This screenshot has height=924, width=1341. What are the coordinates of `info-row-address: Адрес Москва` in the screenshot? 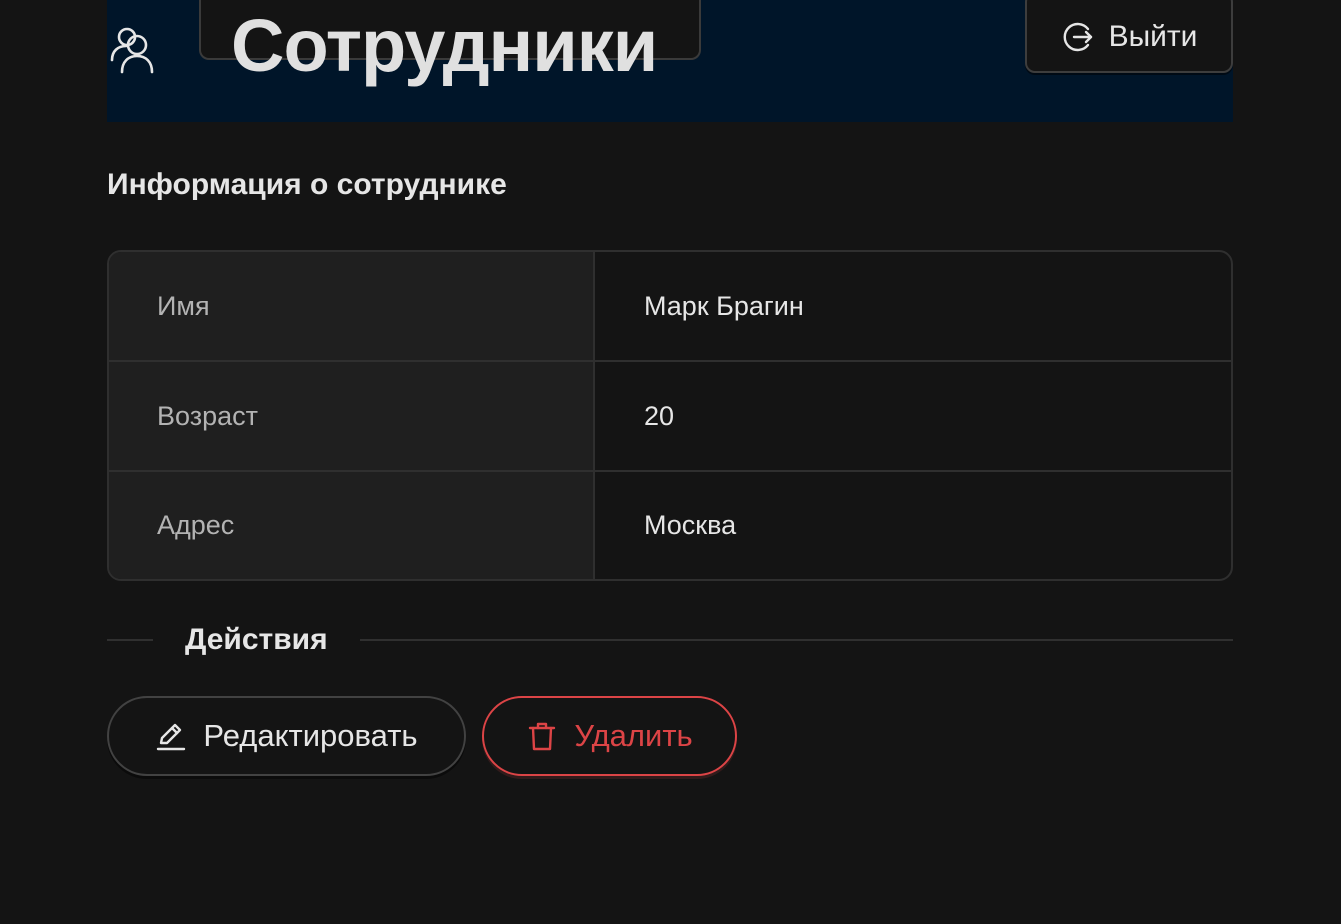 It's located at (670, 525).